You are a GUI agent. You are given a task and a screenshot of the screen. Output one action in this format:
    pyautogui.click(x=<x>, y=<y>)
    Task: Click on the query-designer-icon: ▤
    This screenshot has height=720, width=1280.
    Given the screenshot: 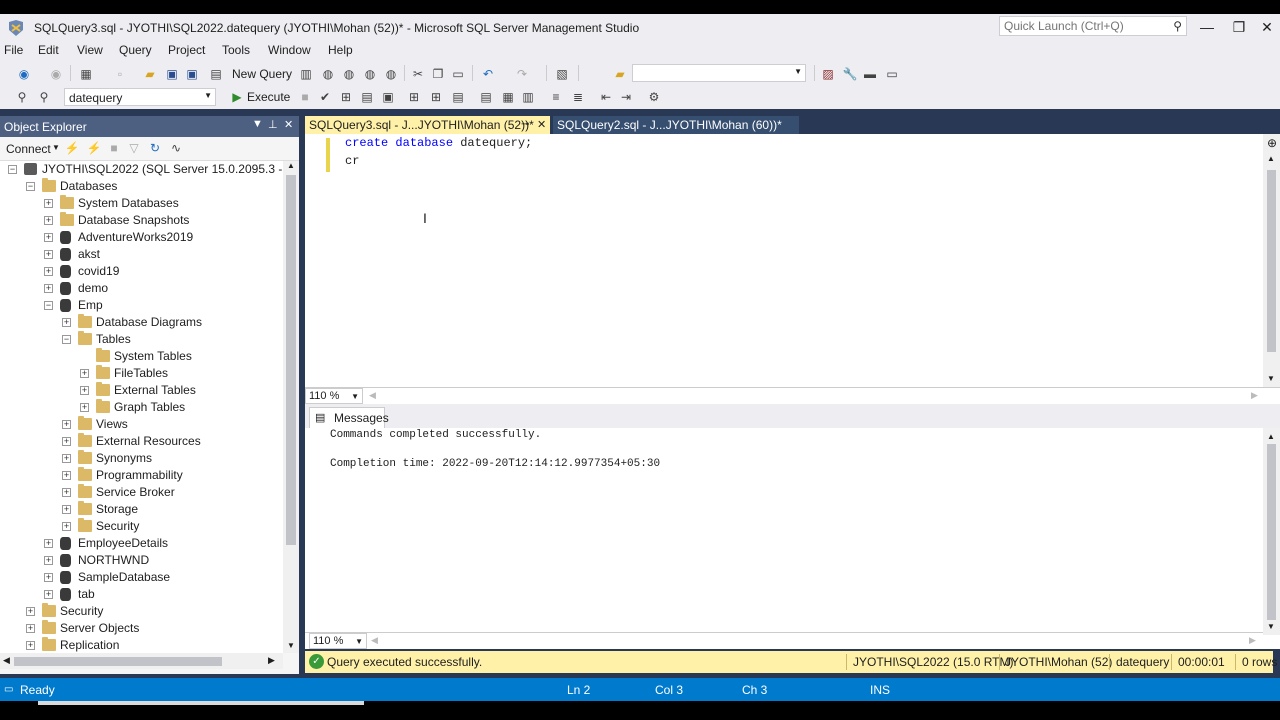 What is the action you would take?
    pyautogui.click(x=367, y=97)
    